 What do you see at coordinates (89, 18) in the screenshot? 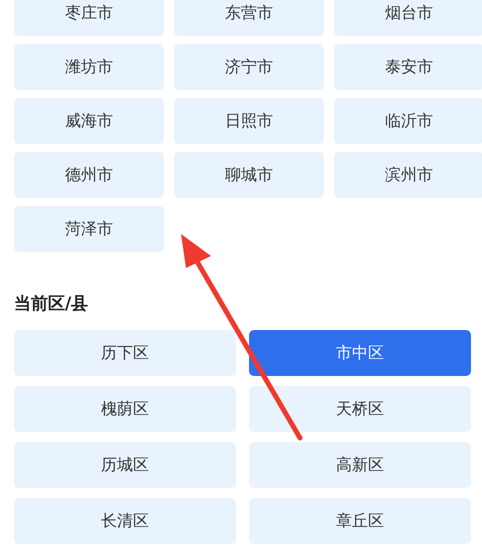
I see `city-option: 枣庄市` at bounding box center [89, 18].